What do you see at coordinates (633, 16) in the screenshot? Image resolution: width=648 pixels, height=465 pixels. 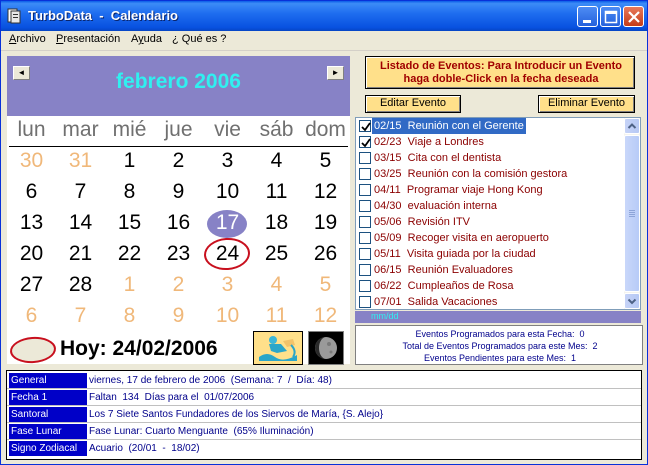 I see `close-button` at bounding box center [633, 16].